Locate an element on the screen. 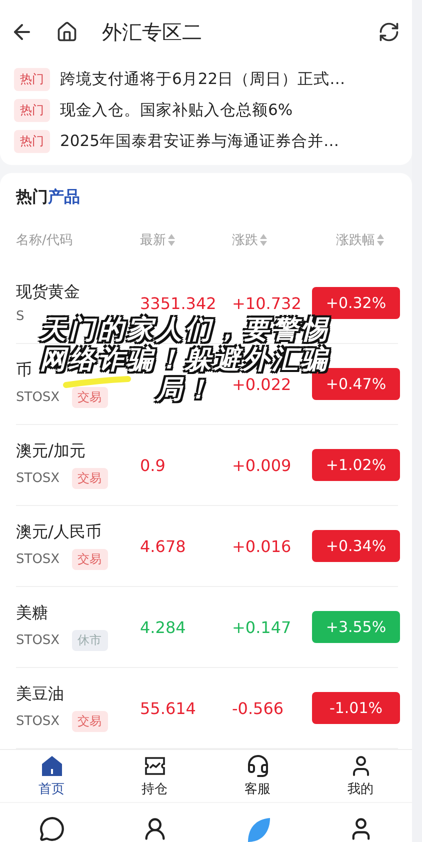 The height and width of the screenshot is (842, 422). warning-caption: 局！ is located at coordinates (187, 390).